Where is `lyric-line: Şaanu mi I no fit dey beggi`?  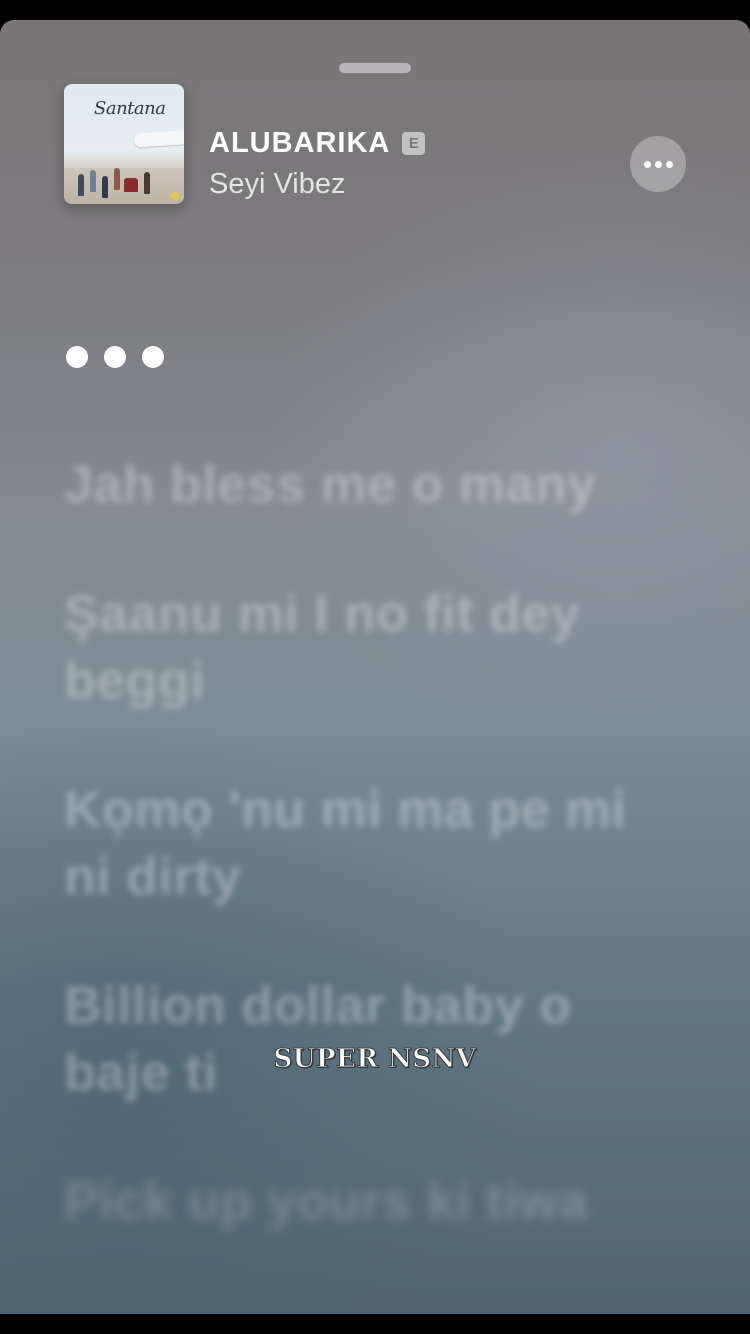
lyric-line: Şaanu mi I no fit dey beggi is located at coordinates (369, 648).